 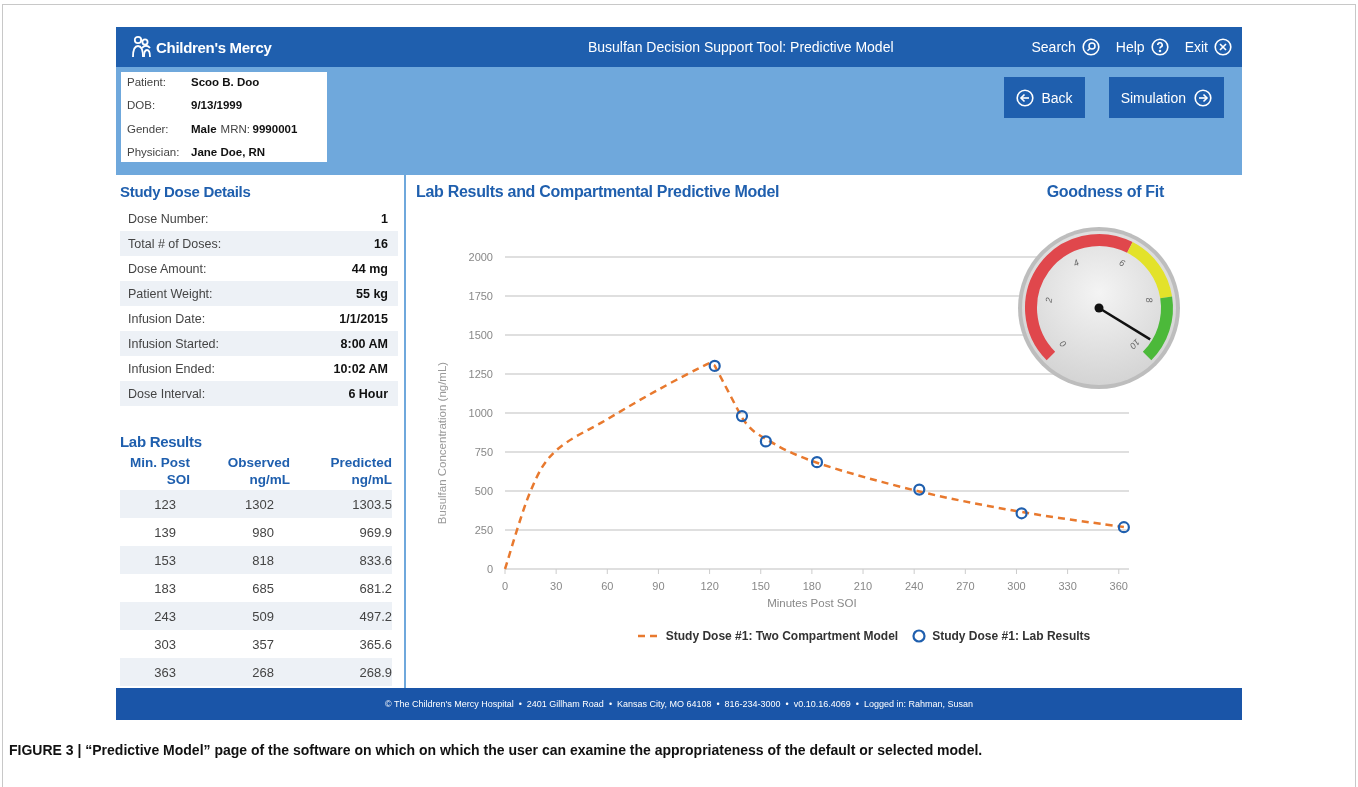 I want to click on gauge-tick-label: 10, so click(x=1134, y=343).